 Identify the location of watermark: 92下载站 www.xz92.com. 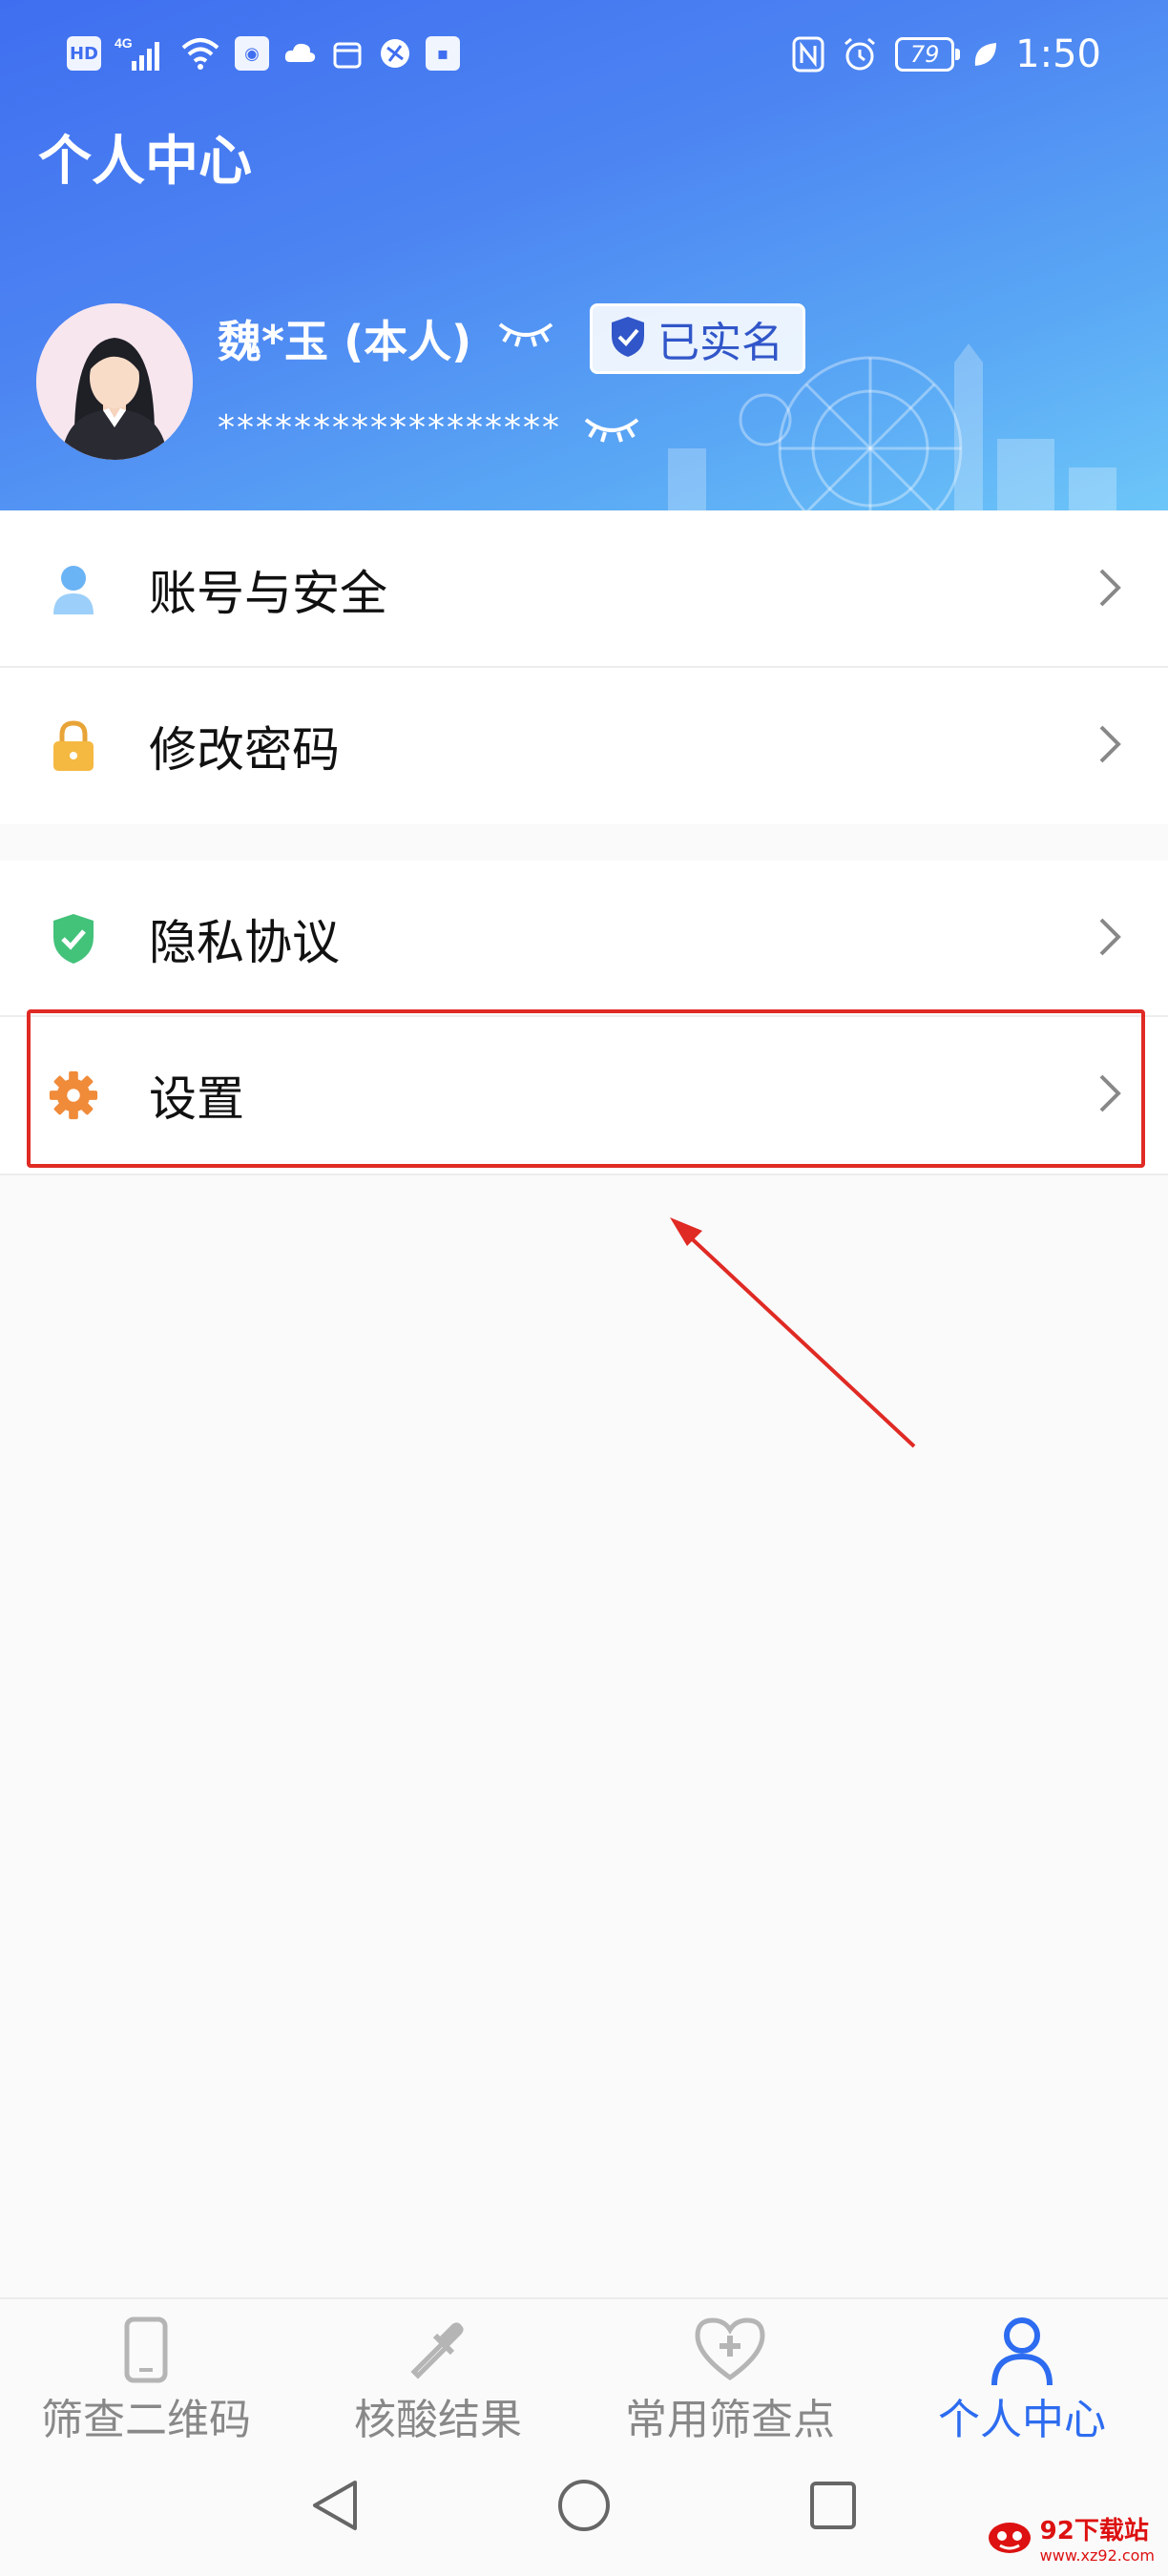
(1070, 2538).